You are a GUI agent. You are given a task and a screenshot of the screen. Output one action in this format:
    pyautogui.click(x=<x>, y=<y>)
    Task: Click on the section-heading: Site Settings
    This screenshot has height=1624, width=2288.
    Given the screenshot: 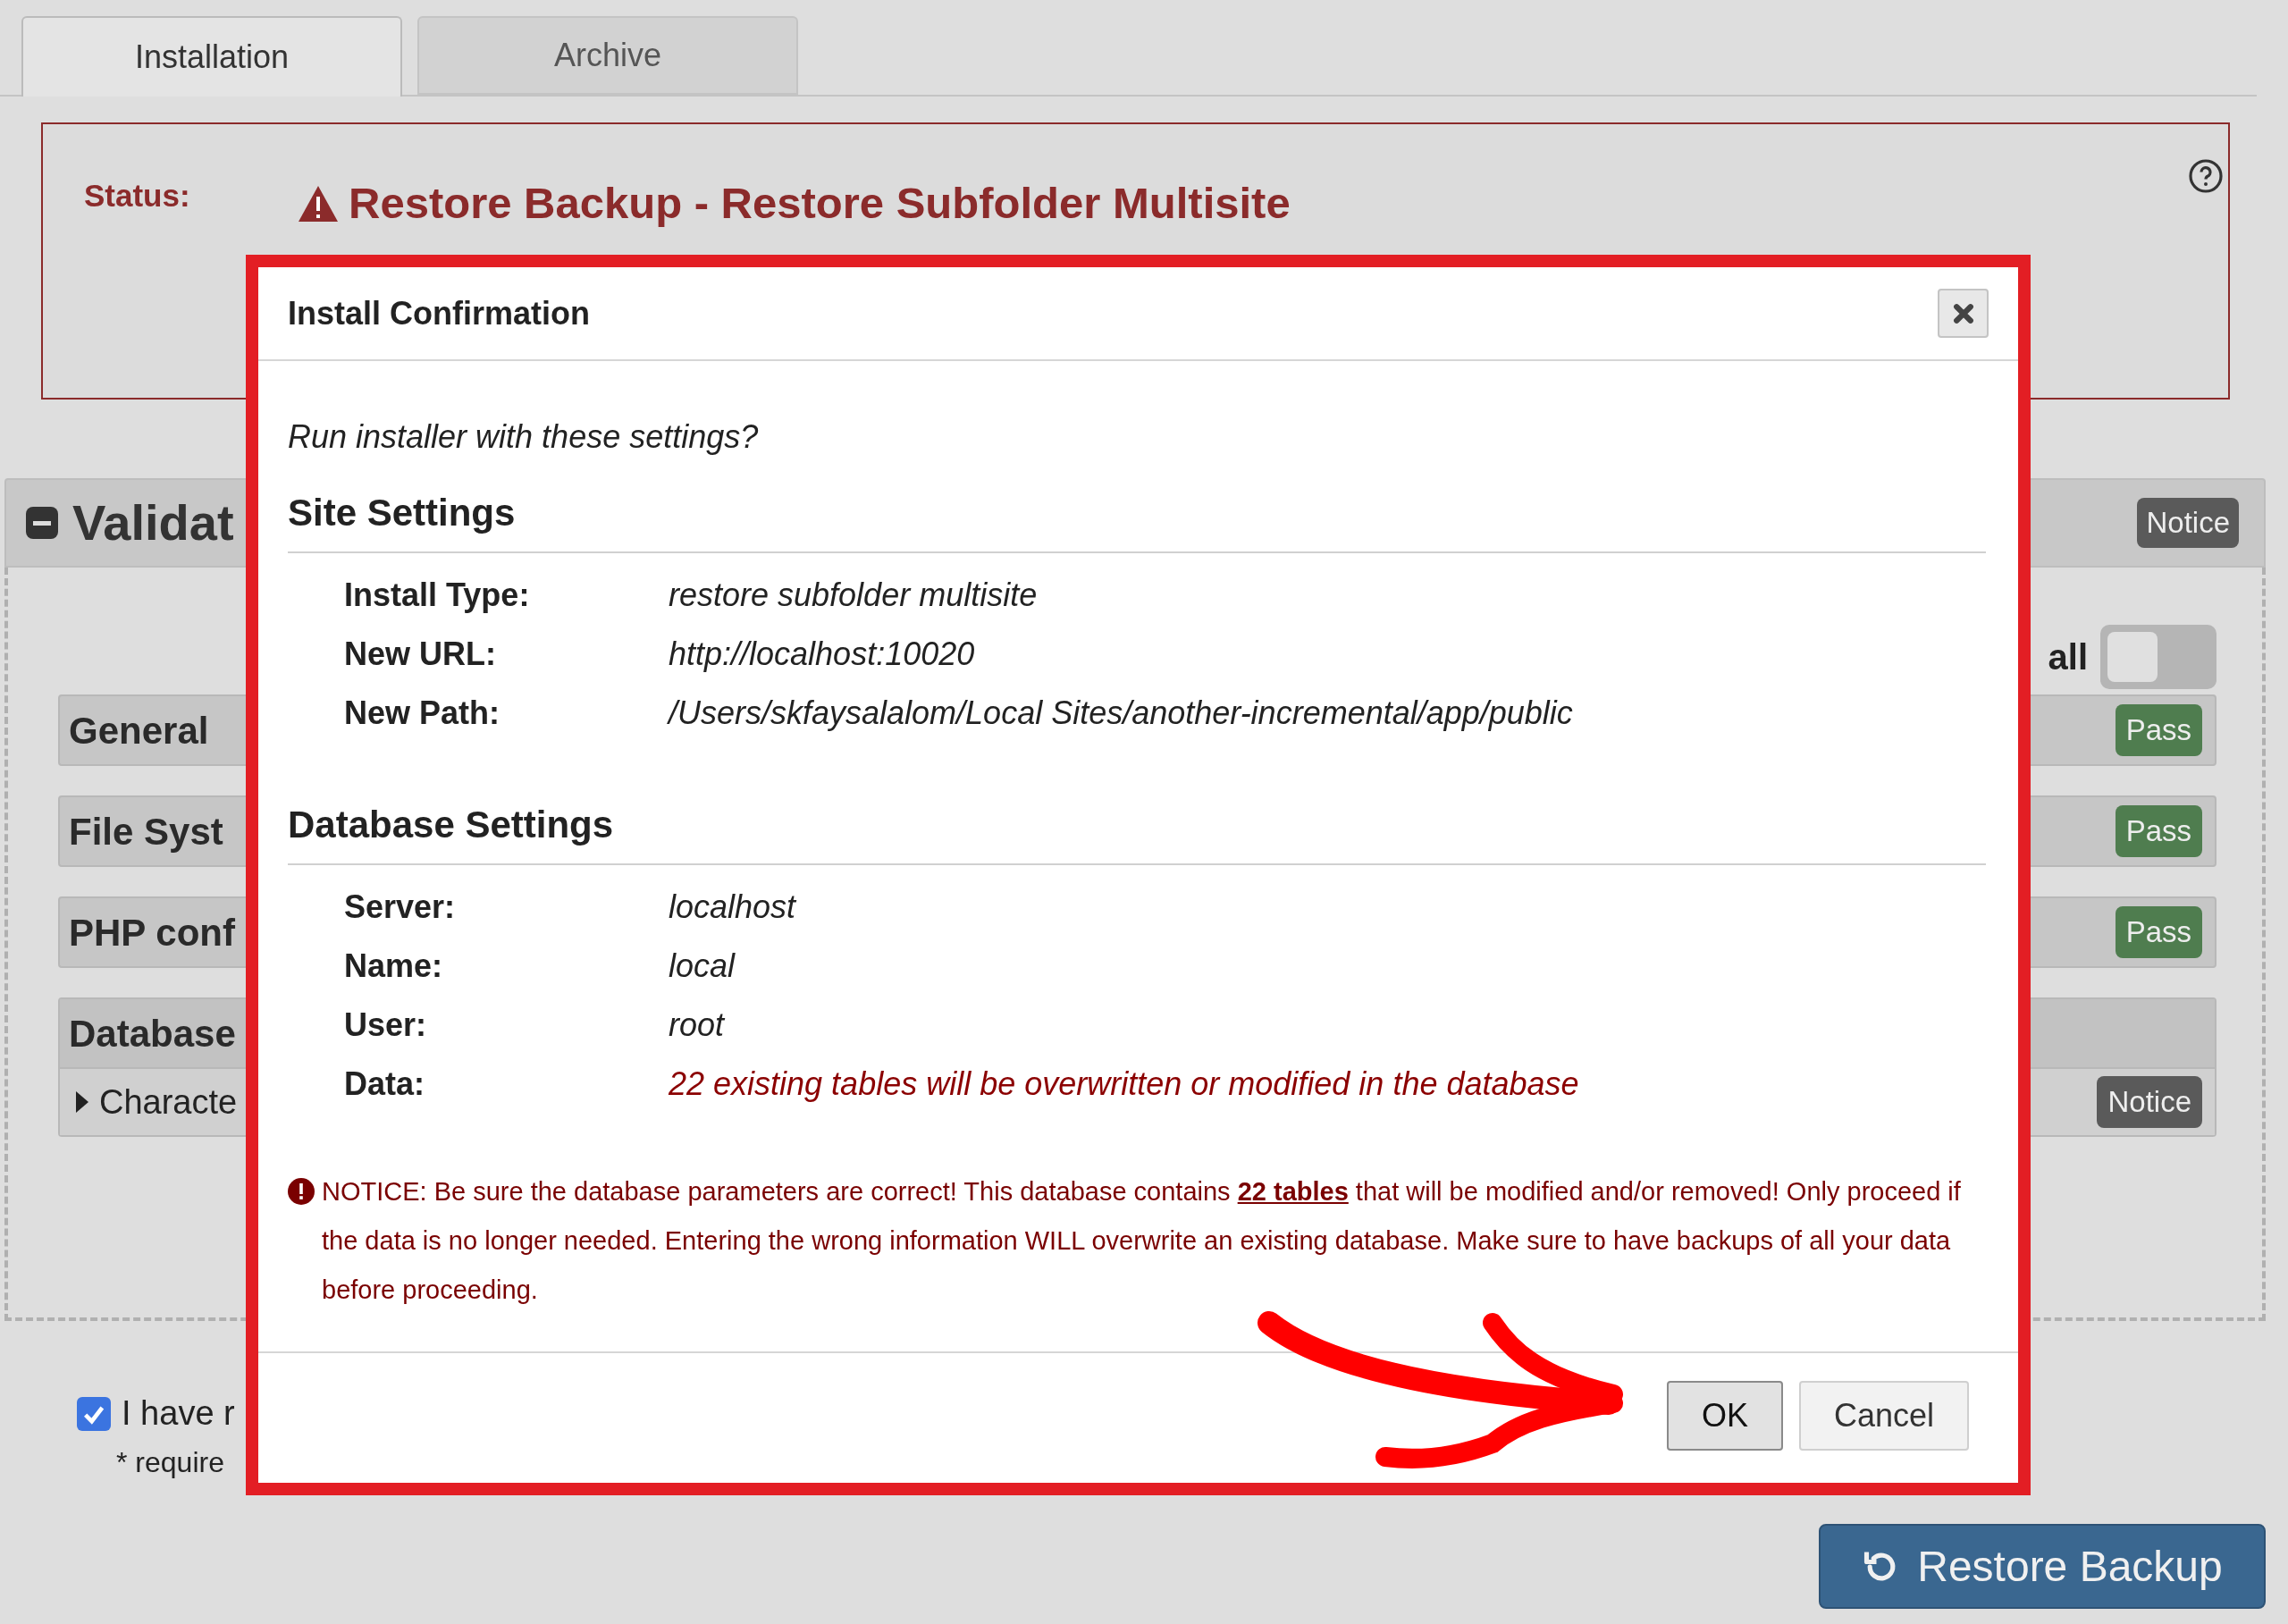 What is the action you would take?
    pyautogui.click(x=1137, y=518)
    